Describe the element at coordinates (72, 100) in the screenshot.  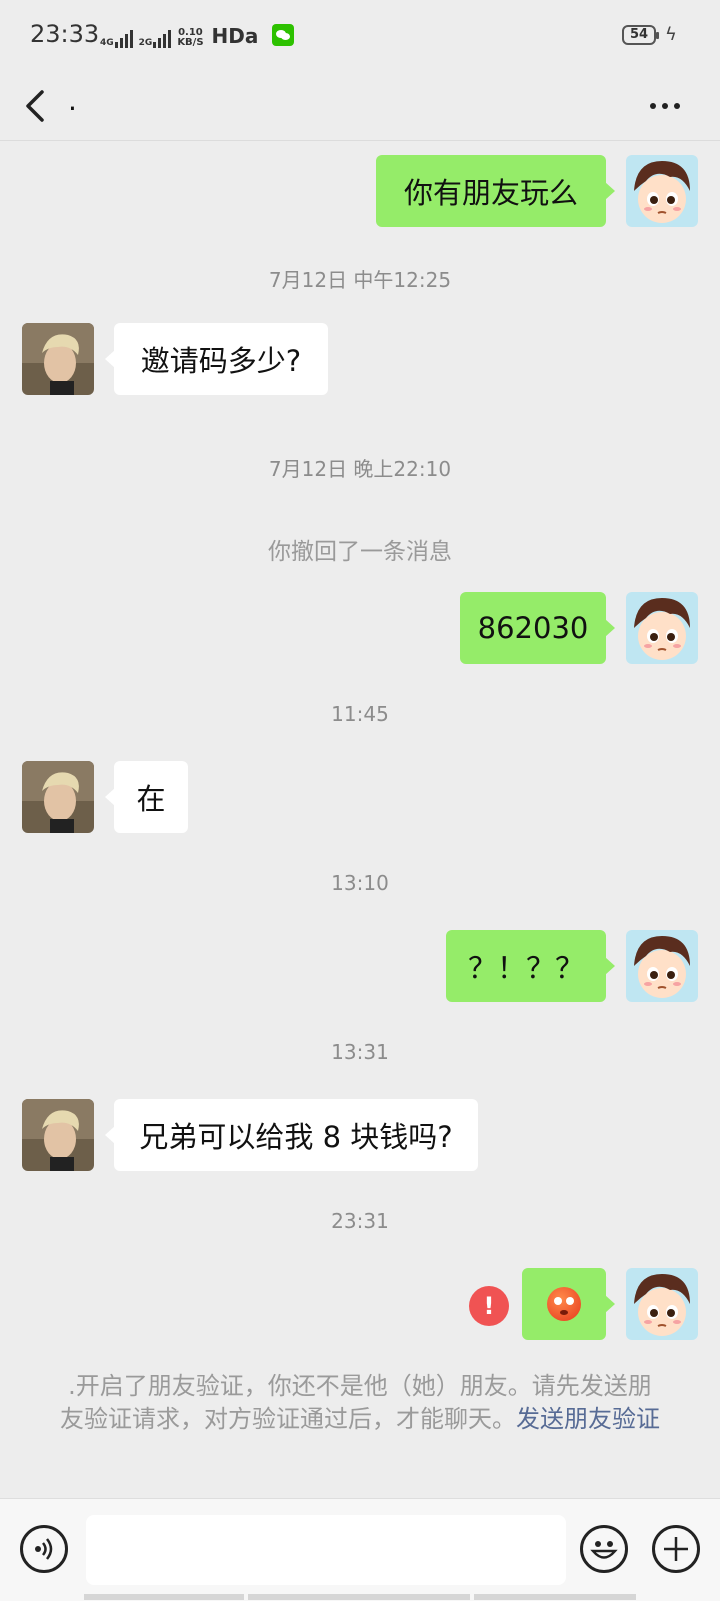
I see `chat-title: .` at that location.